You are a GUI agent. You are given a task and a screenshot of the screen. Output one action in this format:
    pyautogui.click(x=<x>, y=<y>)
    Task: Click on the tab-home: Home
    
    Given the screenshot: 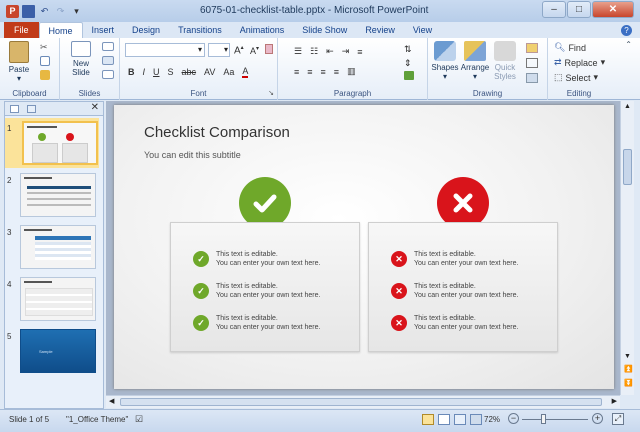 What is the action you would take?
    pyautogui.click(x=60, y=30)
    